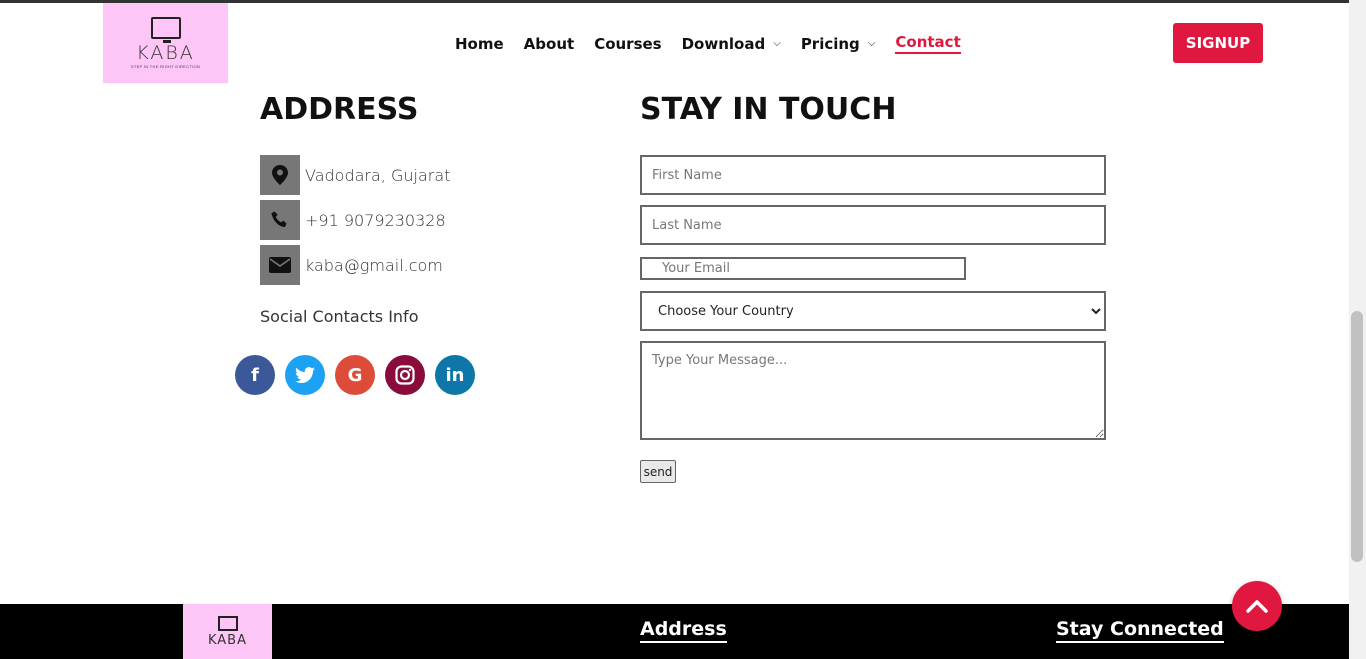  Describe the element at coordinates (873, 311) in the screenshot. I see `country-select: Choose Your Country` at that location.